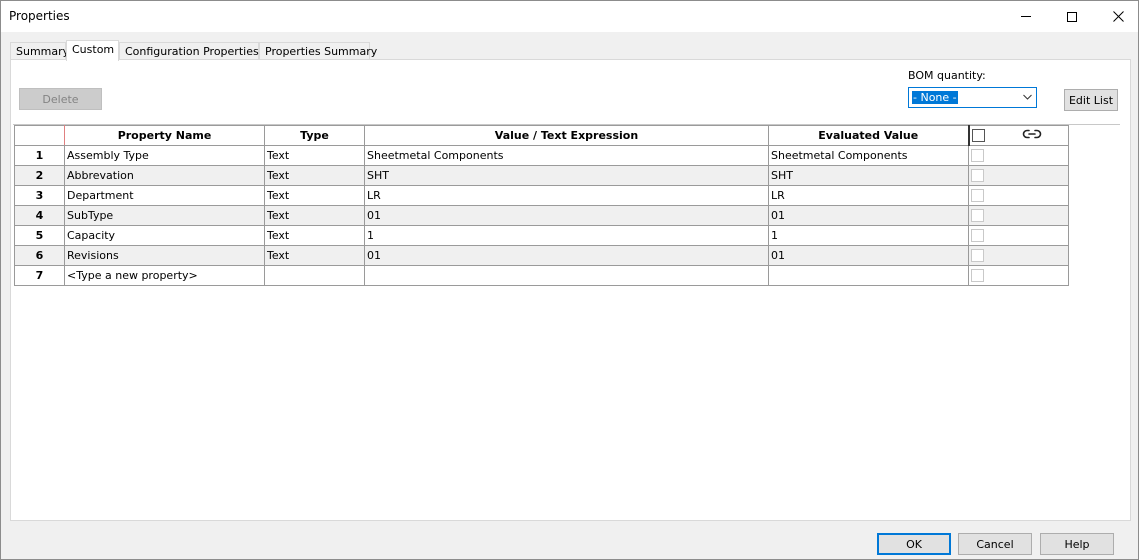 Image resolution: width=1139 pixels, height=560 pixels. Describe the element at coordinates (566, 195) in the screenshot. I see `value-cell: LR` at that location.